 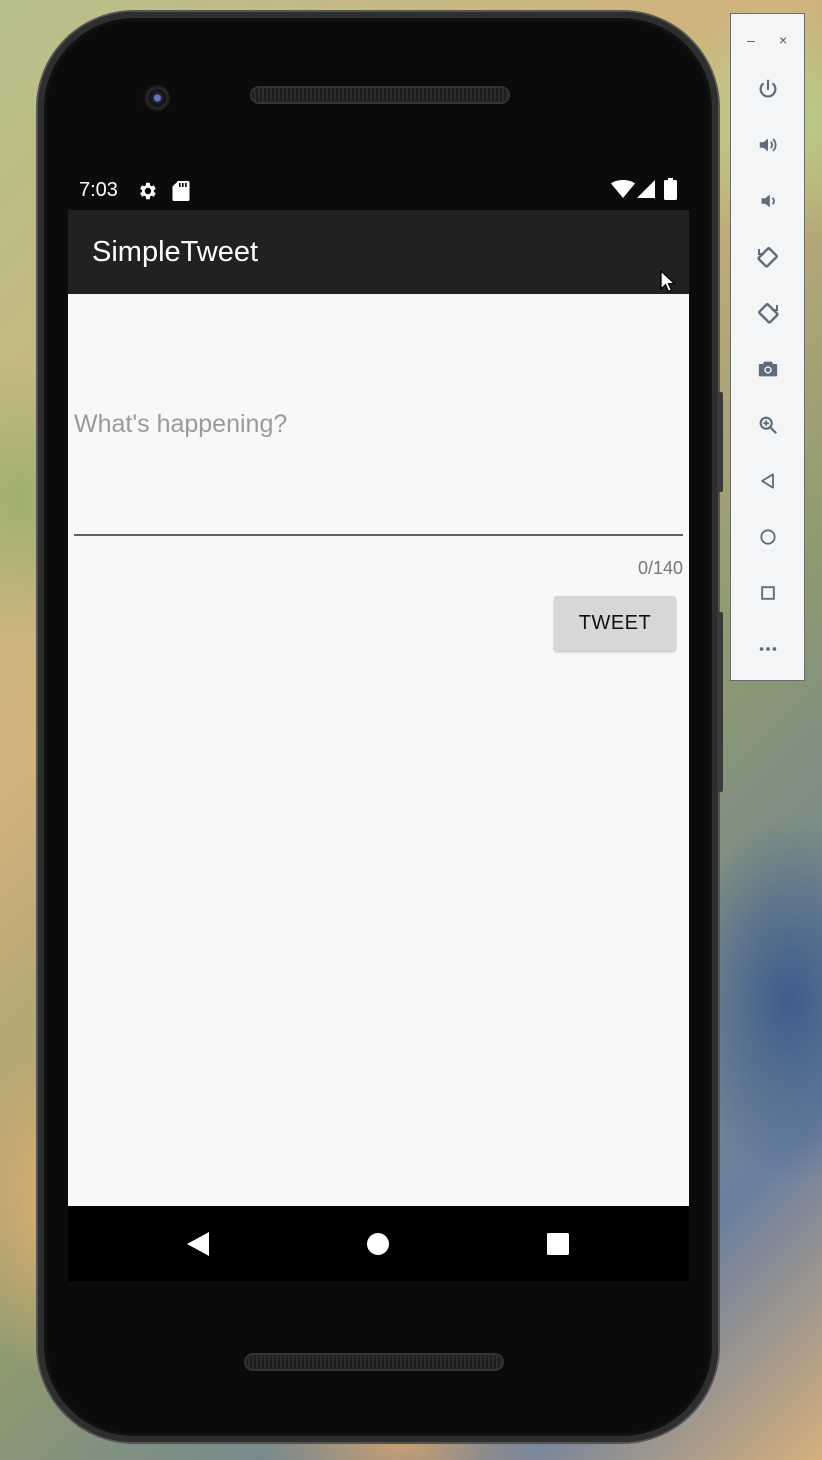 I want to click on front-camera, so click(x=156, y=98).